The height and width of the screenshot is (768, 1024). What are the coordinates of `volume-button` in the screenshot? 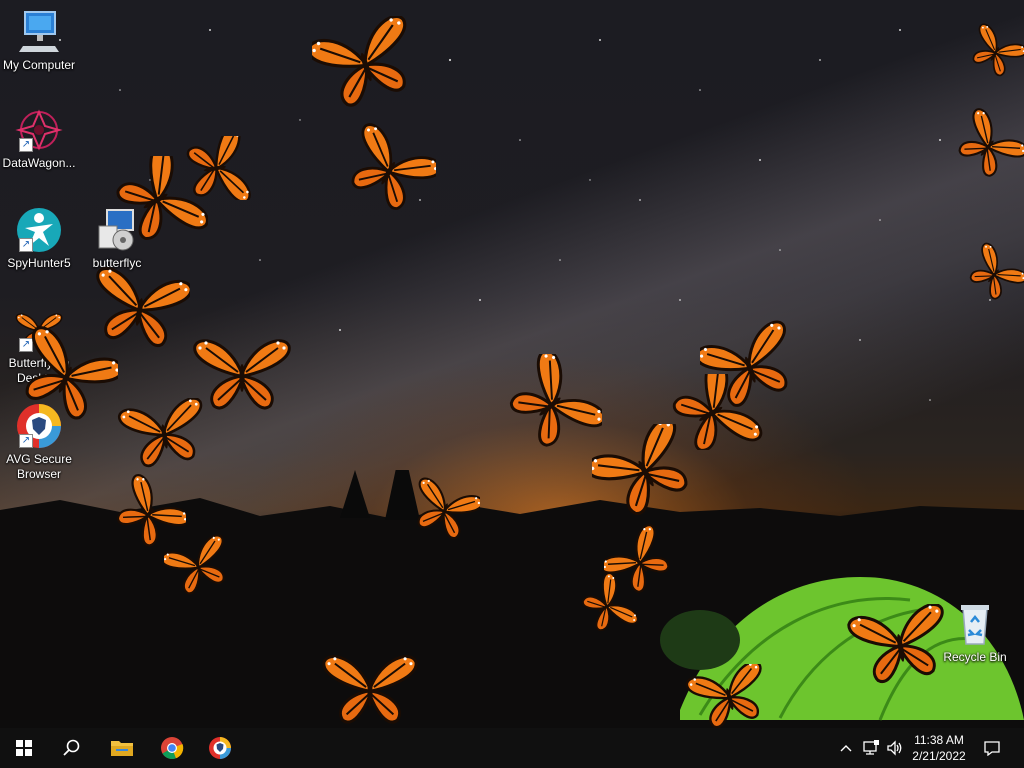 It's located at (895, 748).